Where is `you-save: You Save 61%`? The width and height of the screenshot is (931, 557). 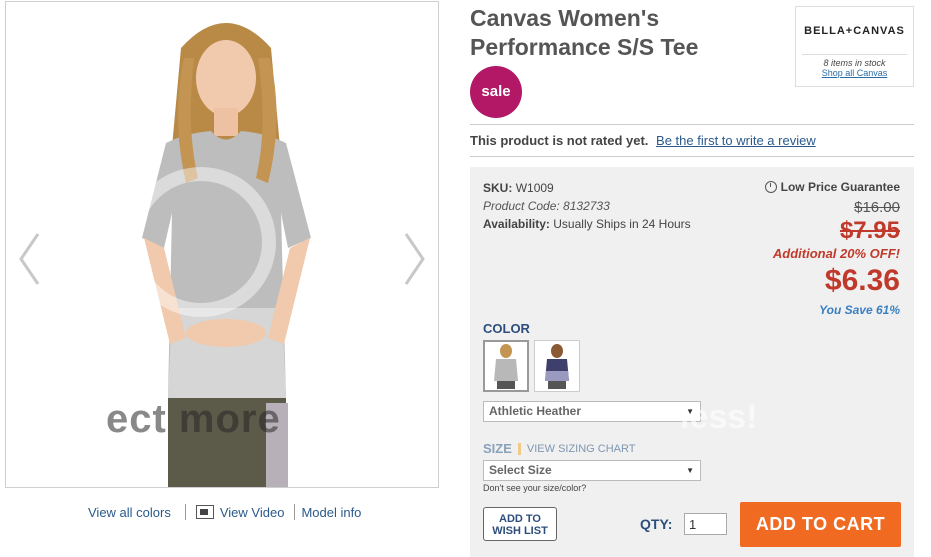 you-save: You Save 61% is located at coordinates (859, 310).